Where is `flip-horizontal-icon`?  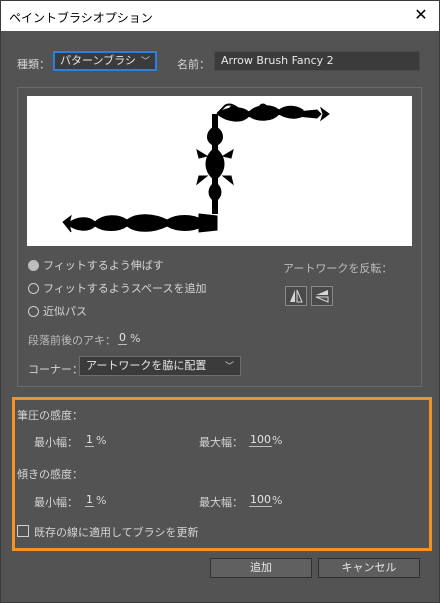 flip-horizontal-icon is located at coordinates (296, 296).